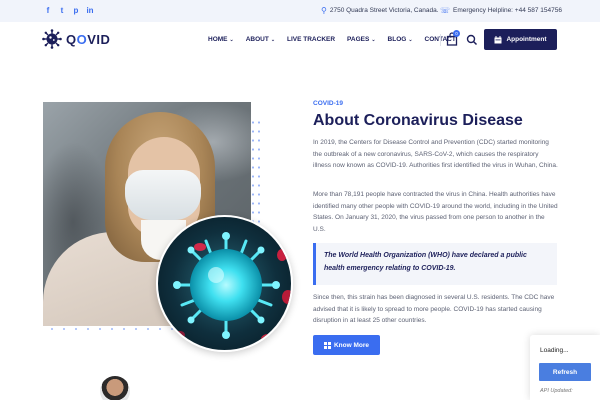 The height and width of the screenshot is (400, 600). Describe the element at coordinates (82, 39) in the screenshot. I see `logo-text-o: O` at that location.